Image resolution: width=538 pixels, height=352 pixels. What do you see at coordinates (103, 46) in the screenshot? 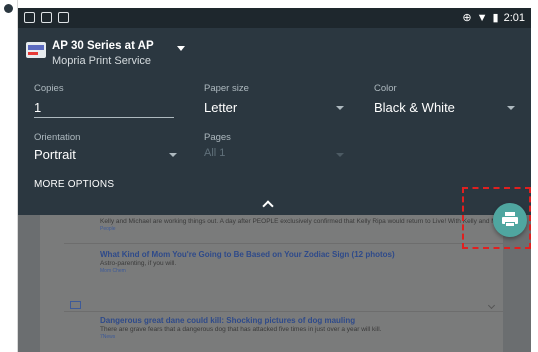
I see `printer-name: AP 30 Series at AP` at bounding box center [103, 46].